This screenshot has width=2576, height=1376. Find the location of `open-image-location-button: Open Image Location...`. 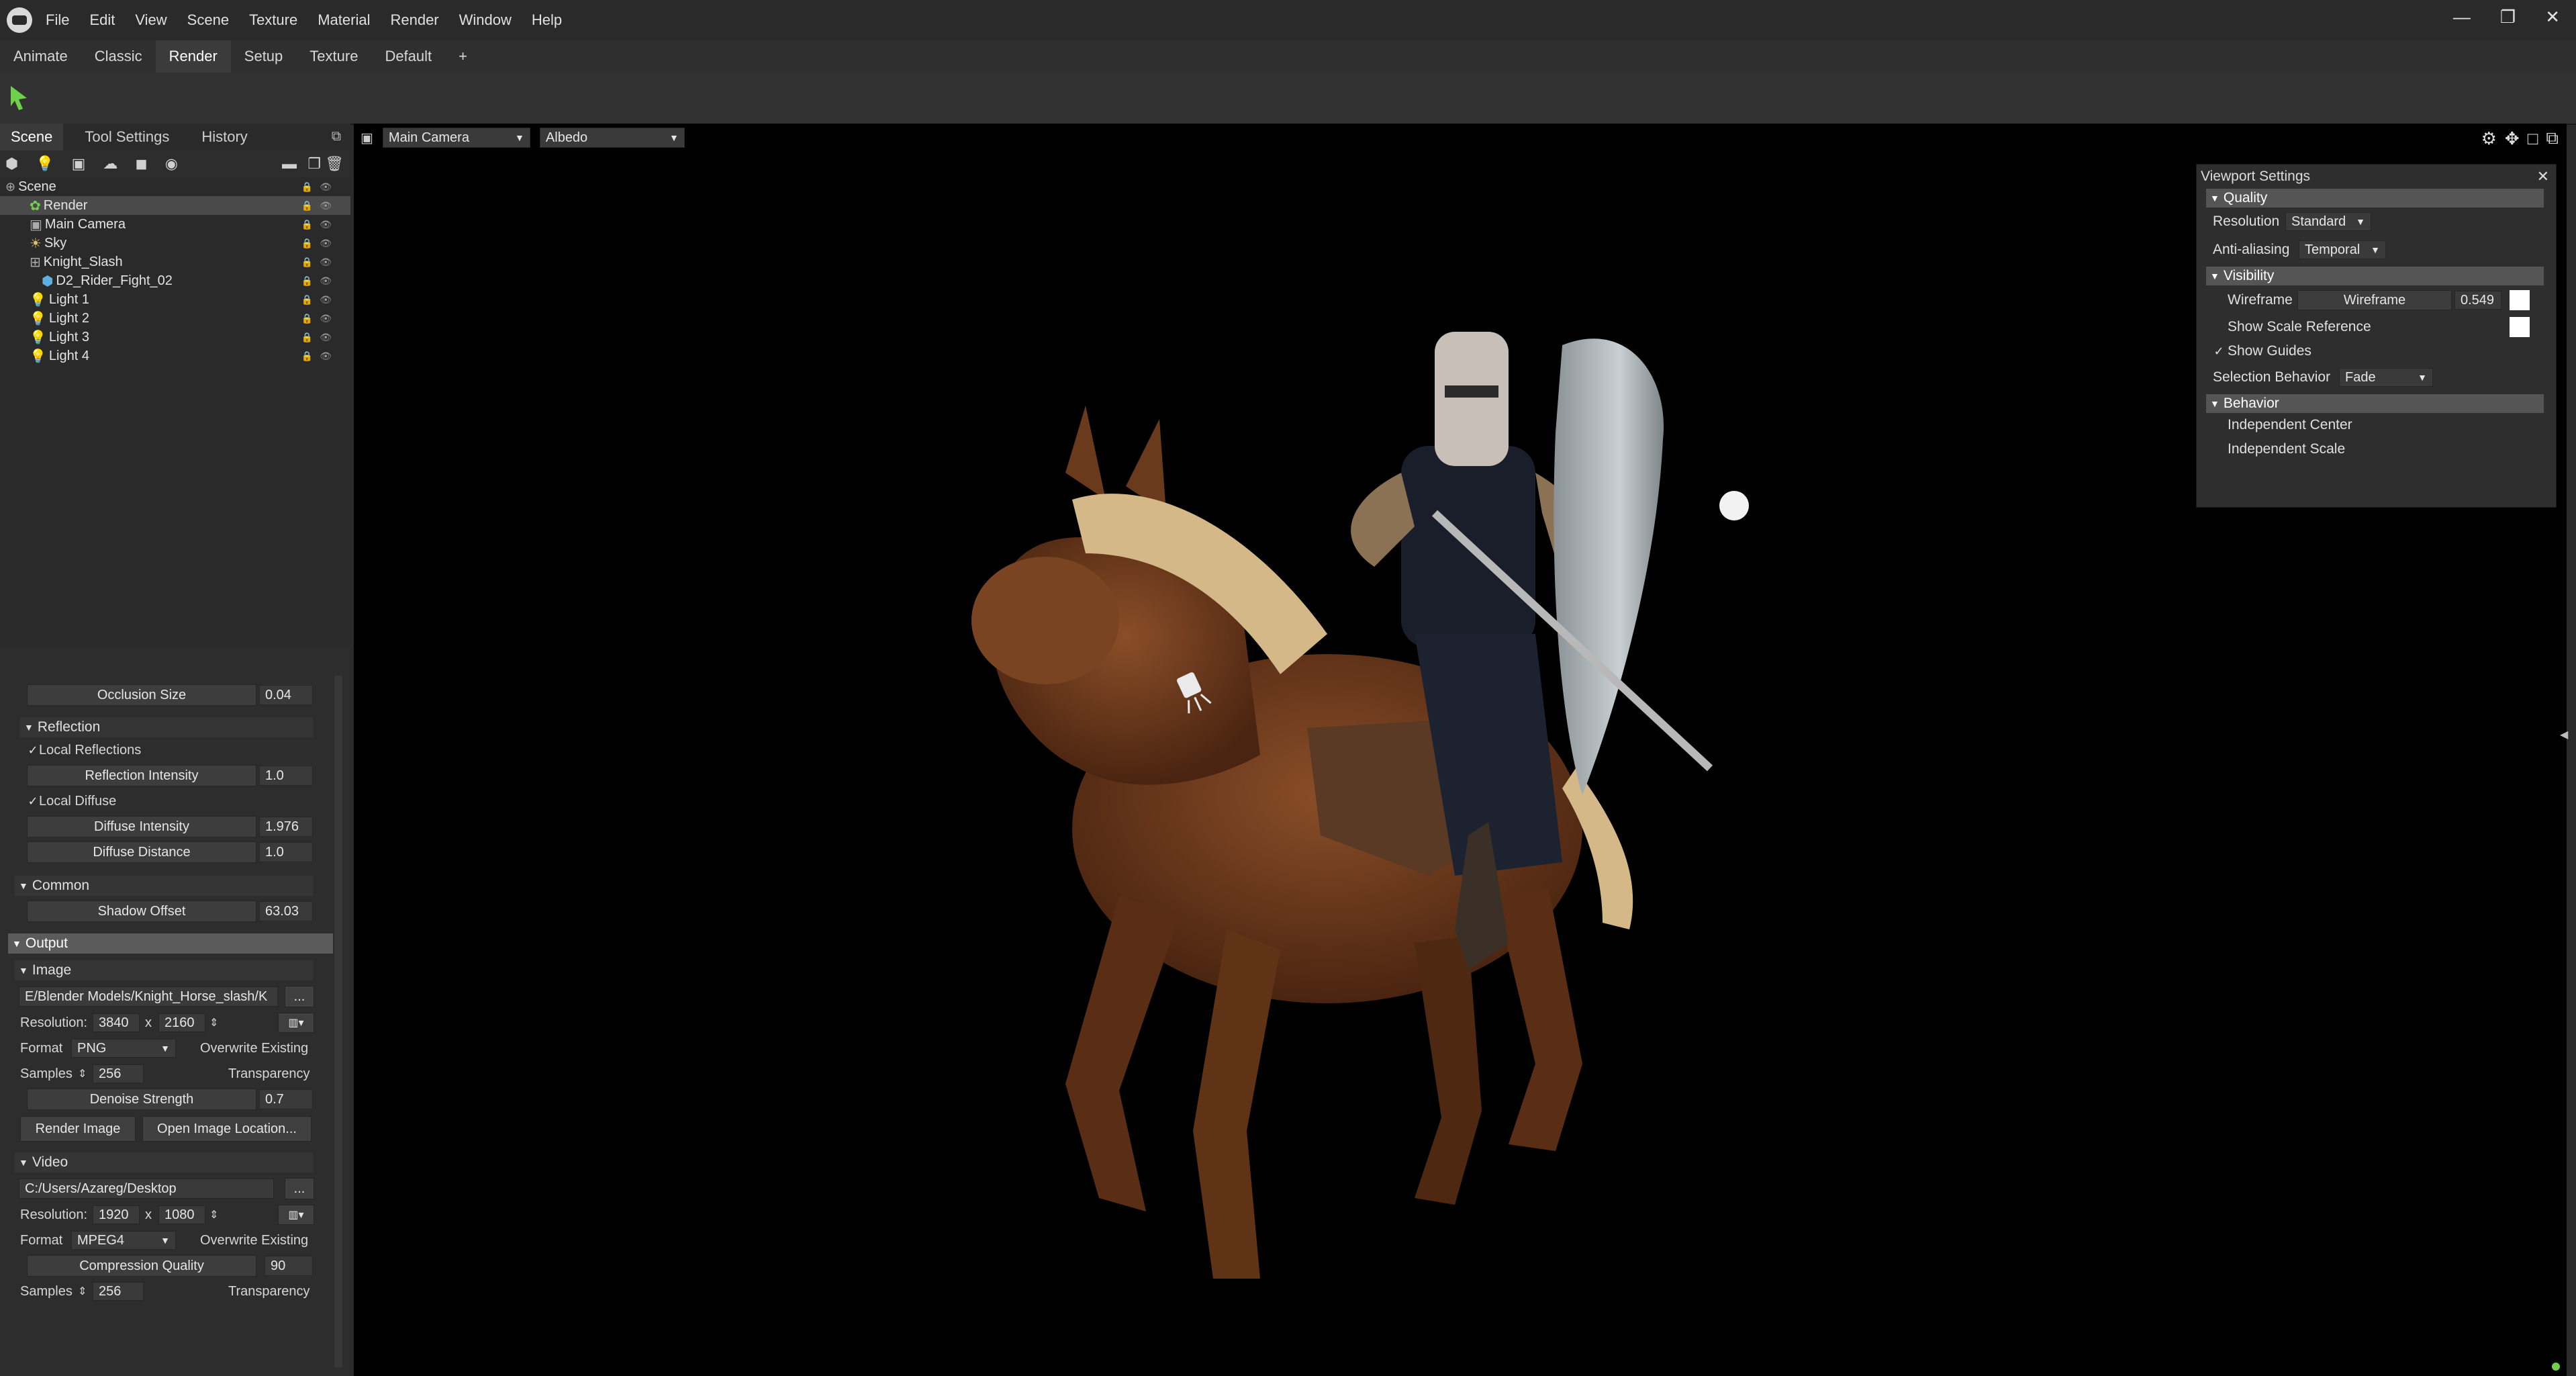

open-image-location-button: Open Image Location... is located at coordinates (227, 1129).